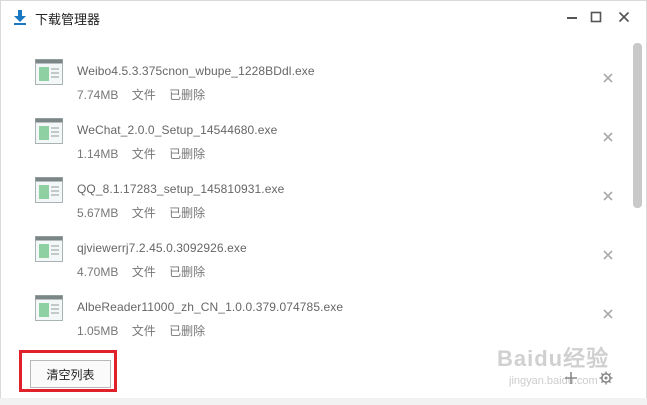 This screenshot has width=647, height=405. What do you see at coordinates (323, 17) in the screenshot?
I see `title-bar: 下载管理器` at bounding box center [323, 17].